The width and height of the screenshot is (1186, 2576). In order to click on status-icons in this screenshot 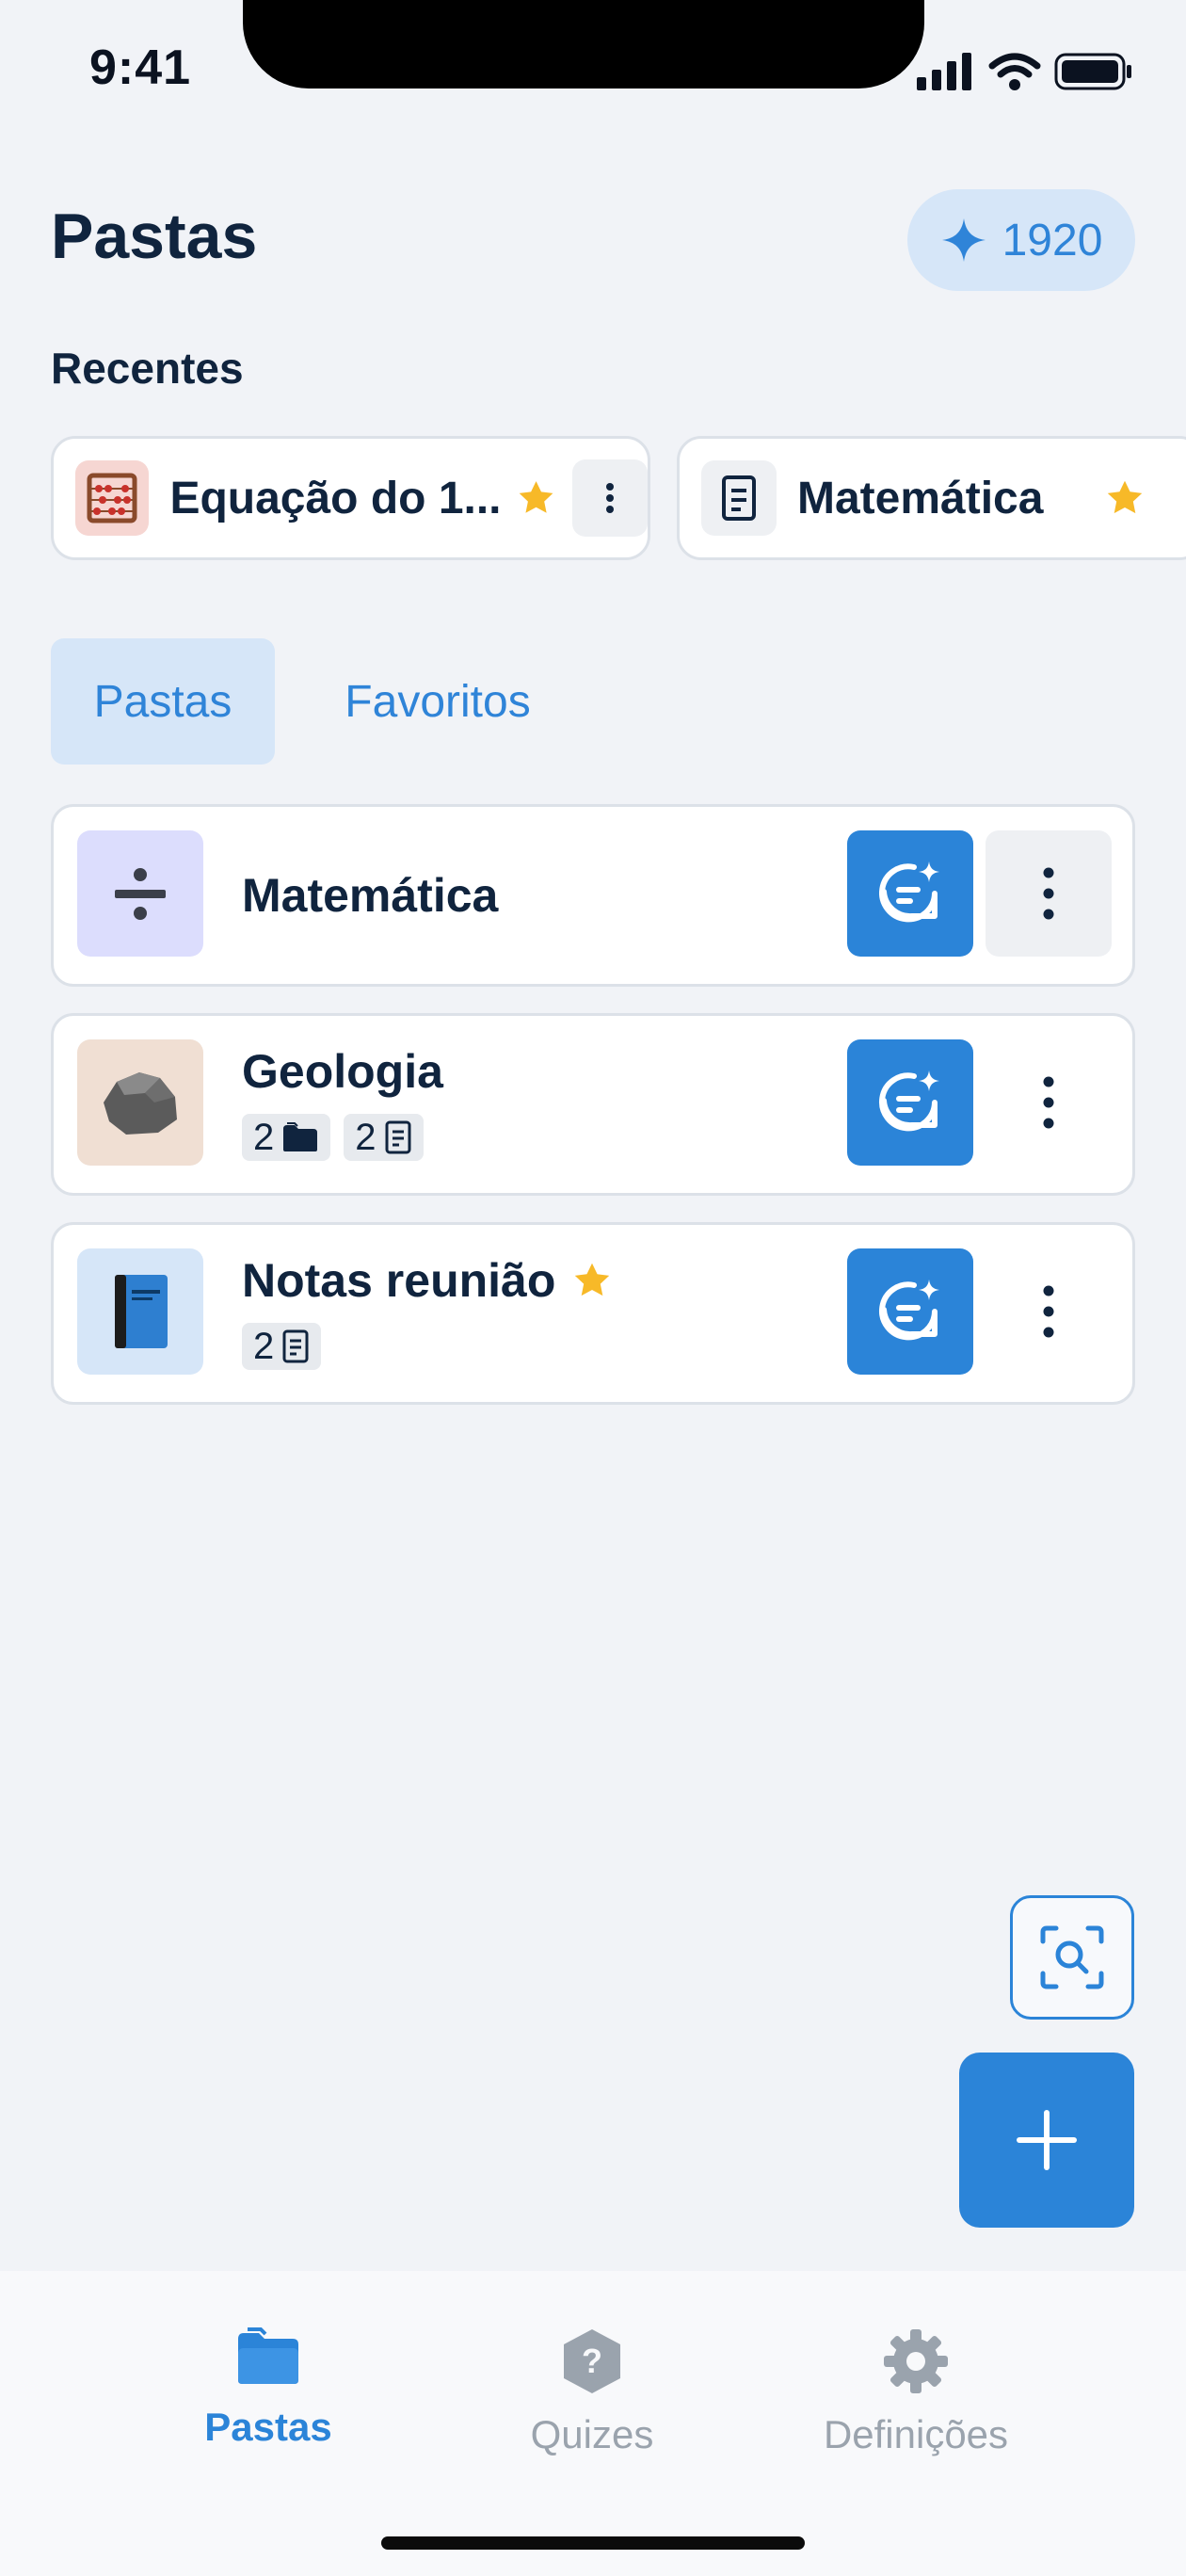, I will do `click(1025, 71)`.